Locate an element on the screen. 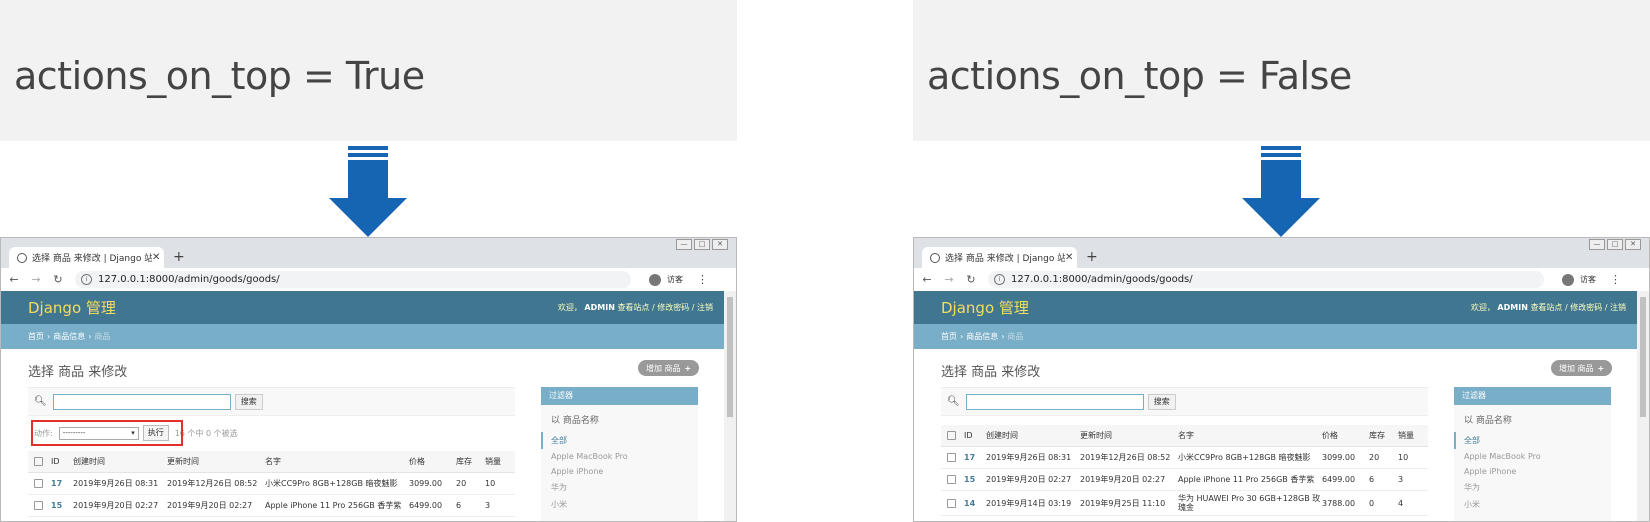 The image size is (1650, 522). filter-options: 全部 Apple MacBook Pro Apple iPhone 华为 小米 is located at coordinates (1532, 472).